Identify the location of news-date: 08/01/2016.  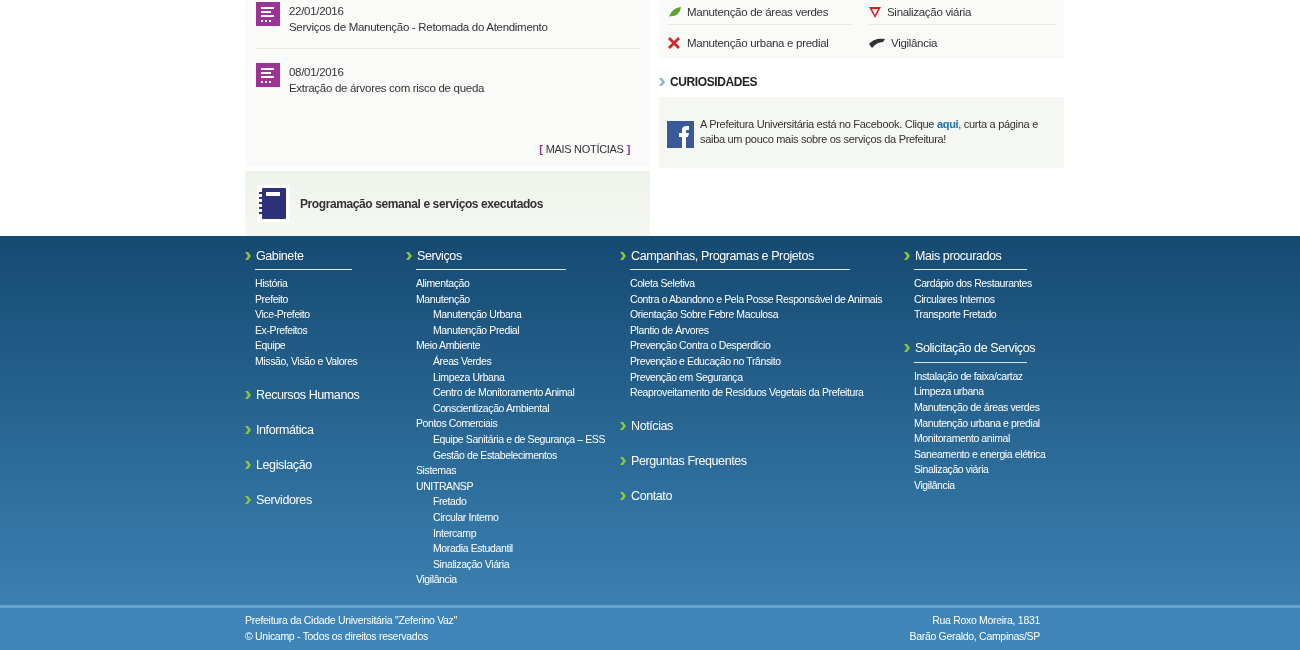
(317, 72).